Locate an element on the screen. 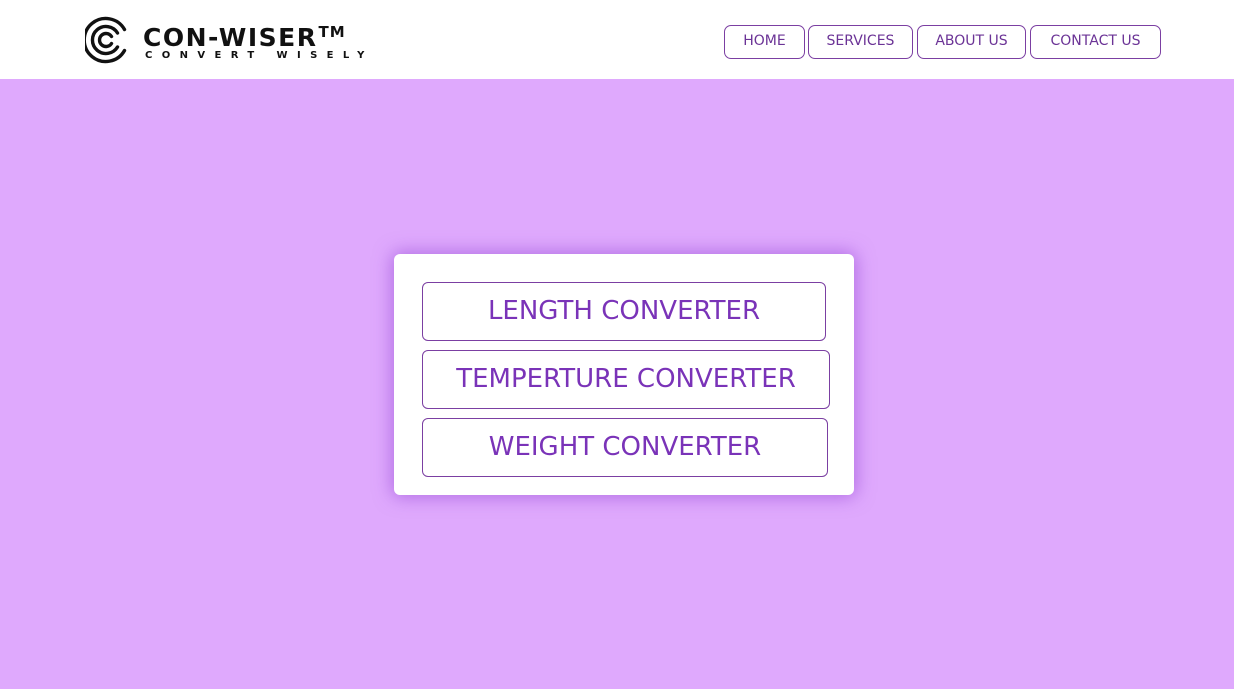  brand-tagline: CONVERT WISELY is located at coordinates (259, 55).